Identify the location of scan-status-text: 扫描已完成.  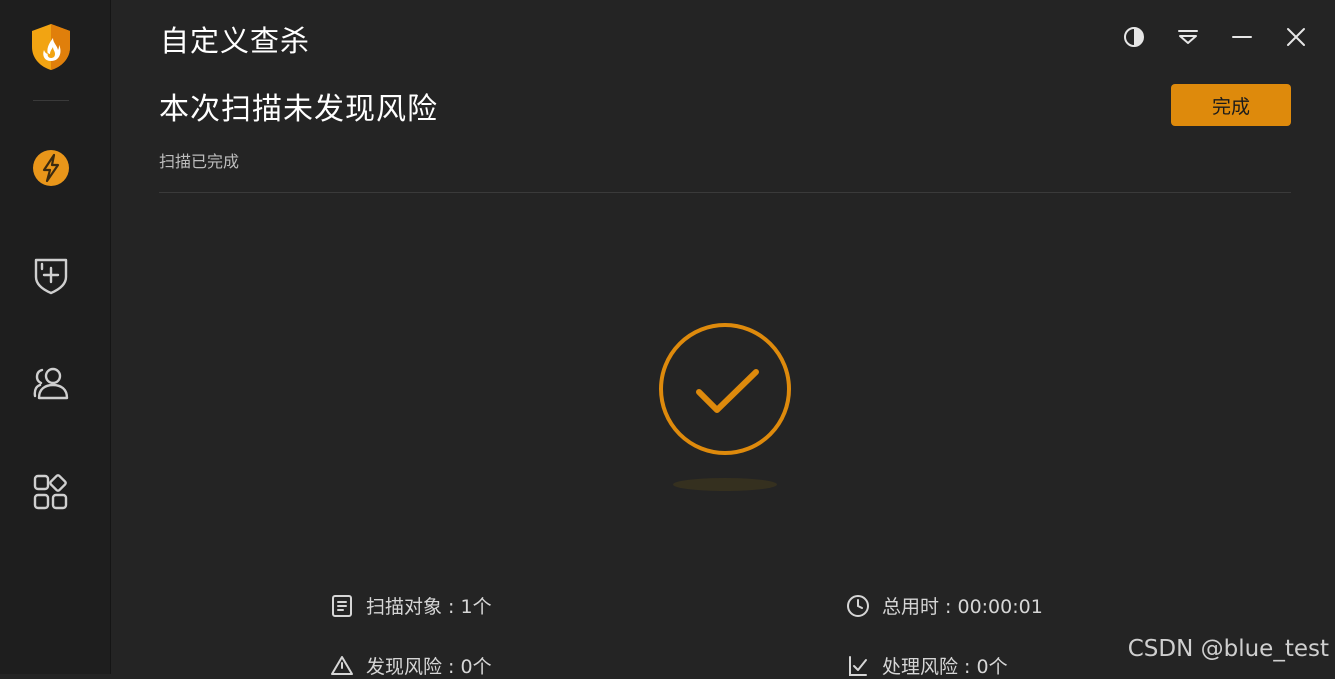
(199, 161).